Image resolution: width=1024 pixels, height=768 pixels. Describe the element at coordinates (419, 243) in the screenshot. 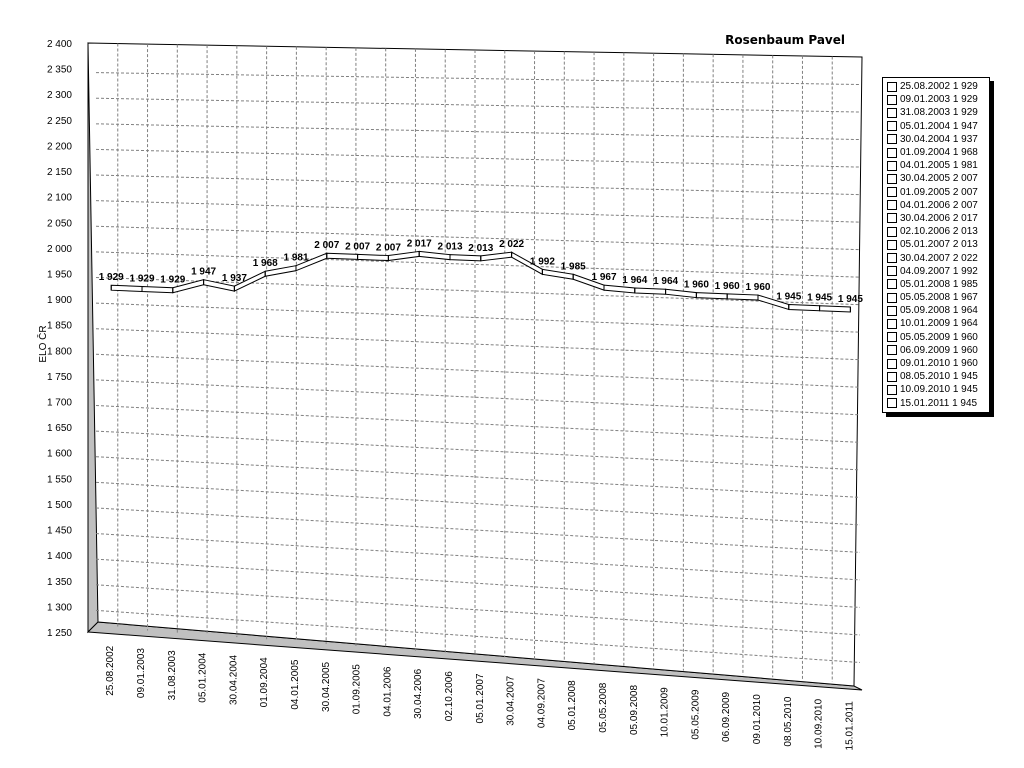

I see `data-label: 2 017` at that location.